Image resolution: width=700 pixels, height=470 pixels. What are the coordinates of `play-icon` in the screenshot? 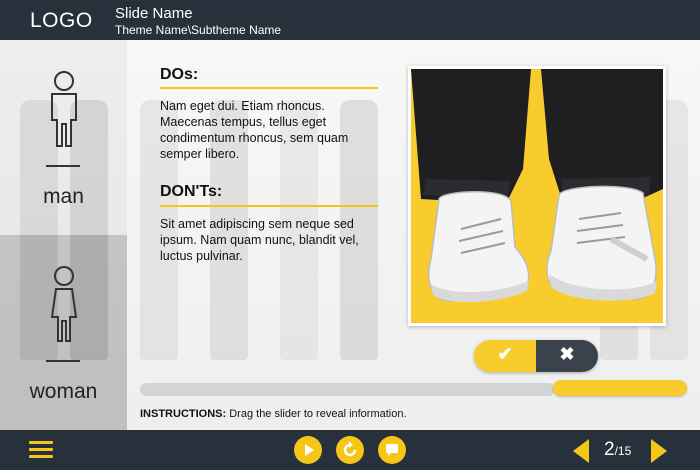 It's located at (309, 450).